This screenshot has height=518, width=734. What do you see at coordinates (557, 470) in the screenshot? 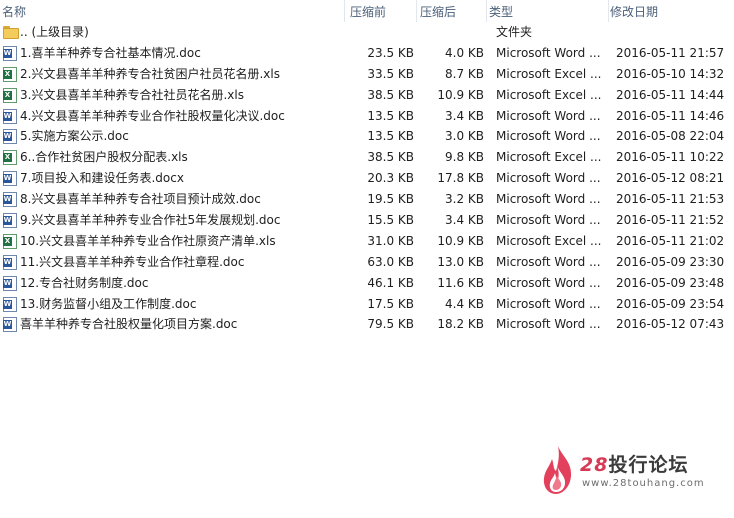
I see `flame-logo-icon` at bounding box center [557, 470].